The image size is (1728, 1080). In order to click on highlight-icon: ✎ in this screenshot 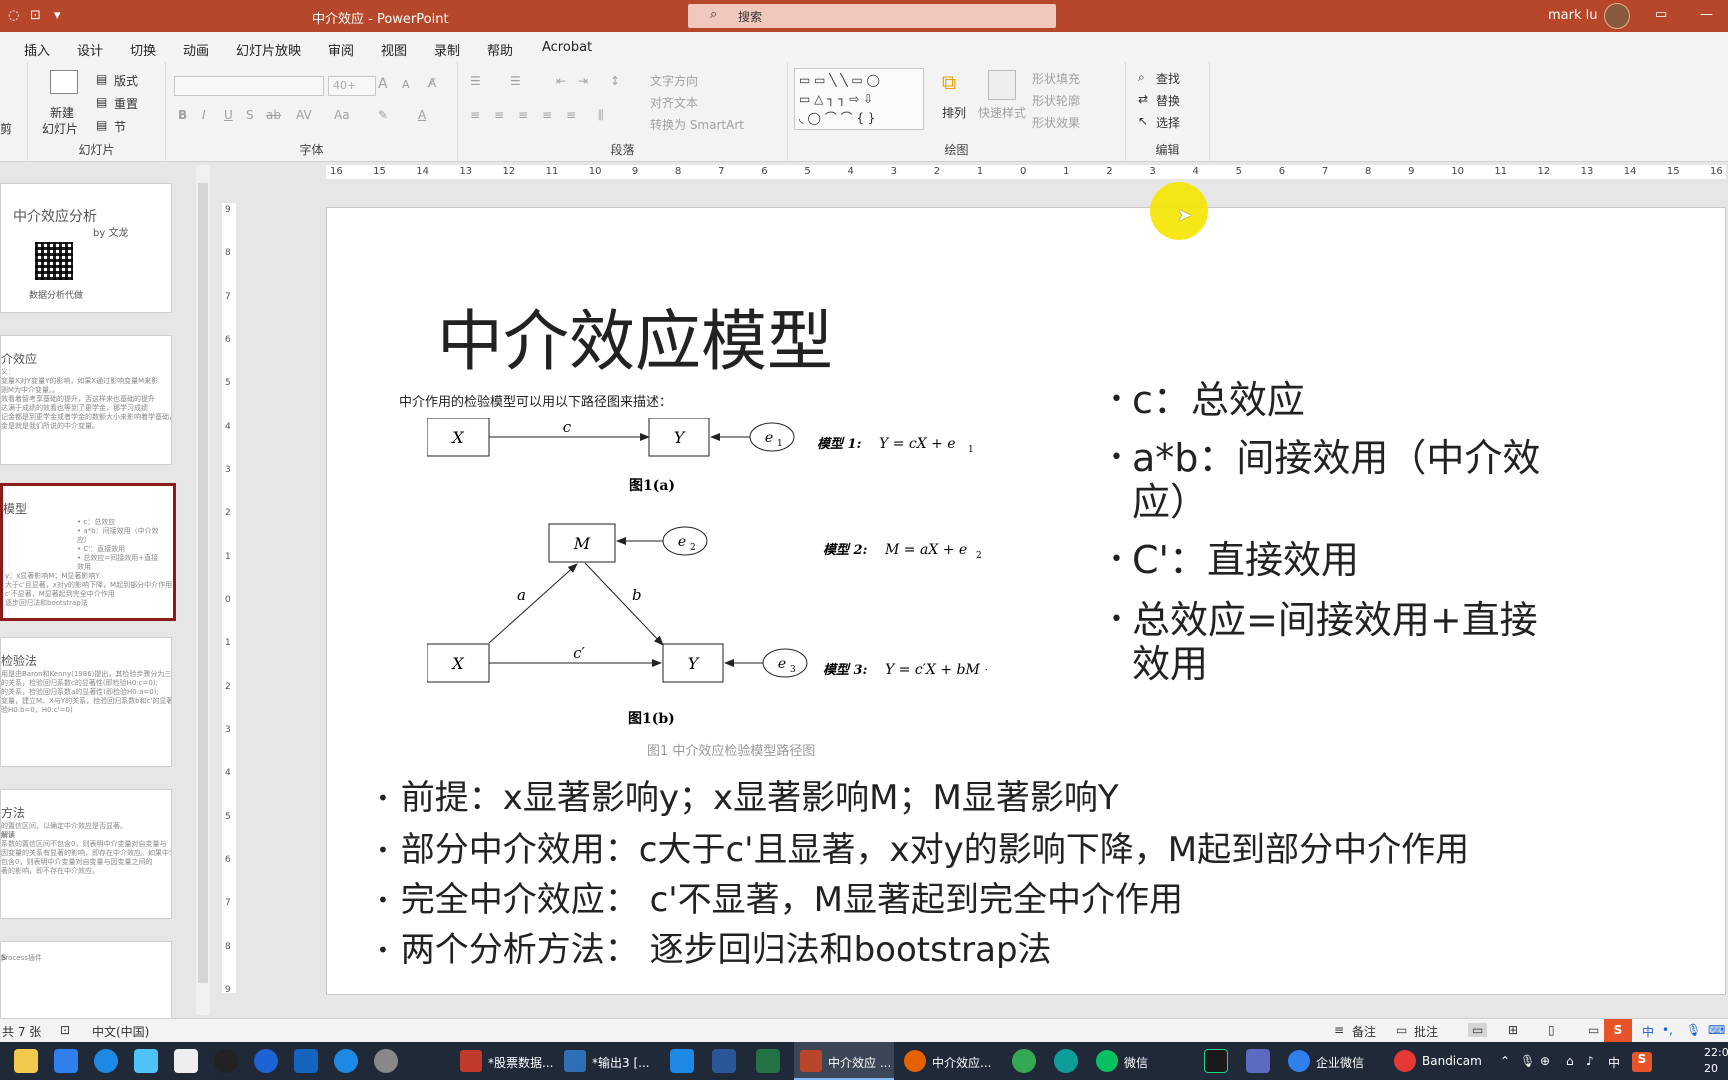, I will do `click(383, 115)`.